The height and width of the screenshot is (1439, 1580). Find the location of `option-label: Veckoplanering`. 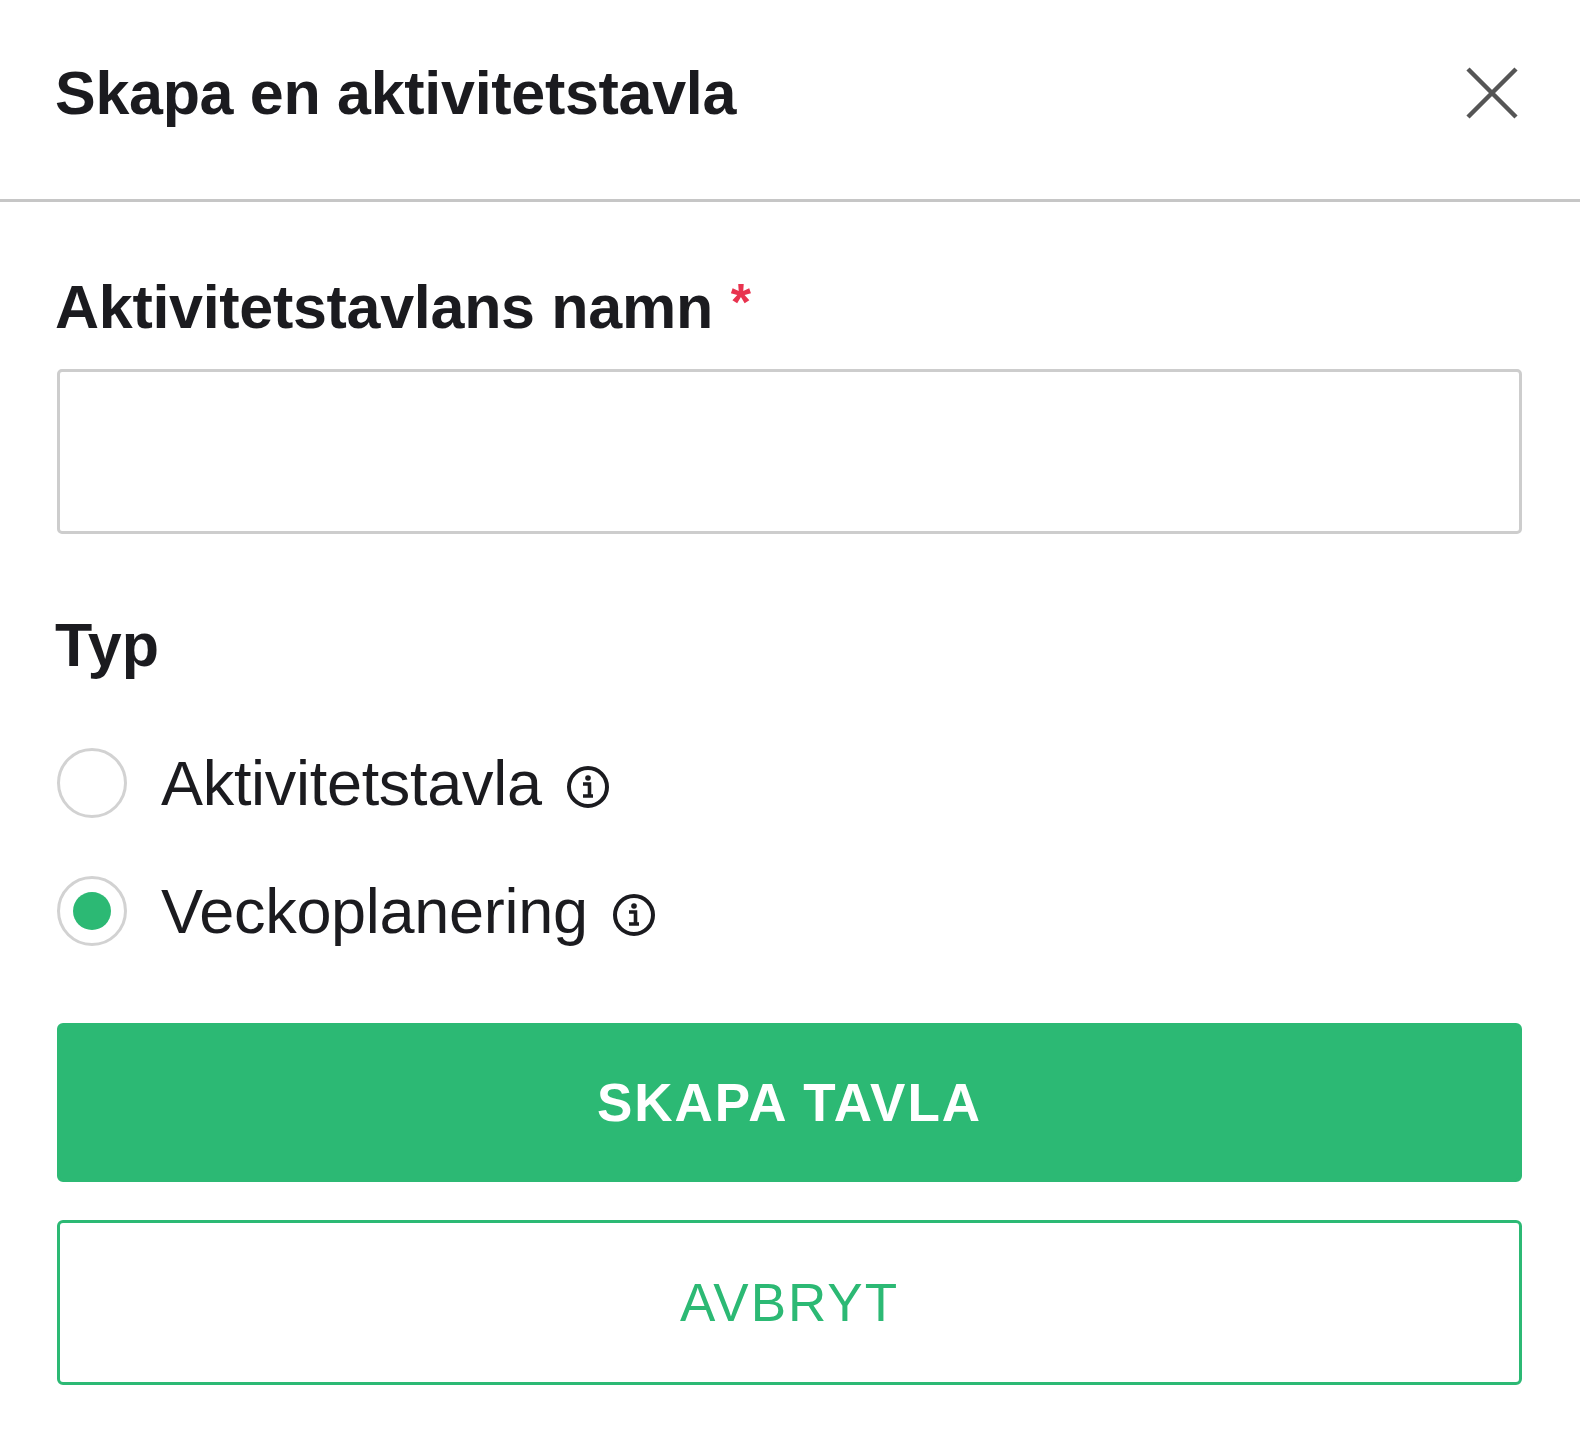

option-label: Veckoplanering is located at coordinates (374, 911).